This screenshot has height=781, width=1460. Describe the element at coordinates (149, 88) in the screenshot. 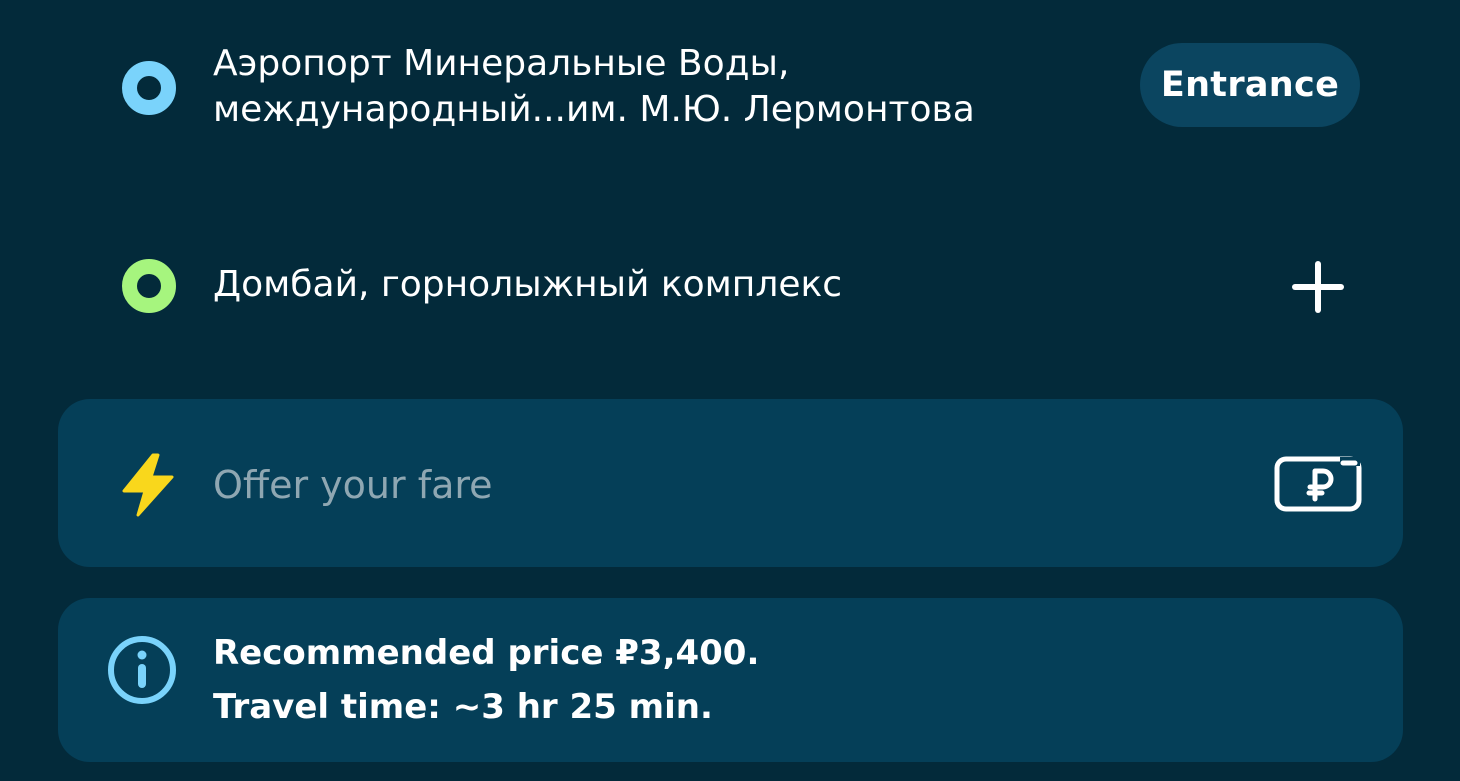

I see `pickup-point-icon` at that location.